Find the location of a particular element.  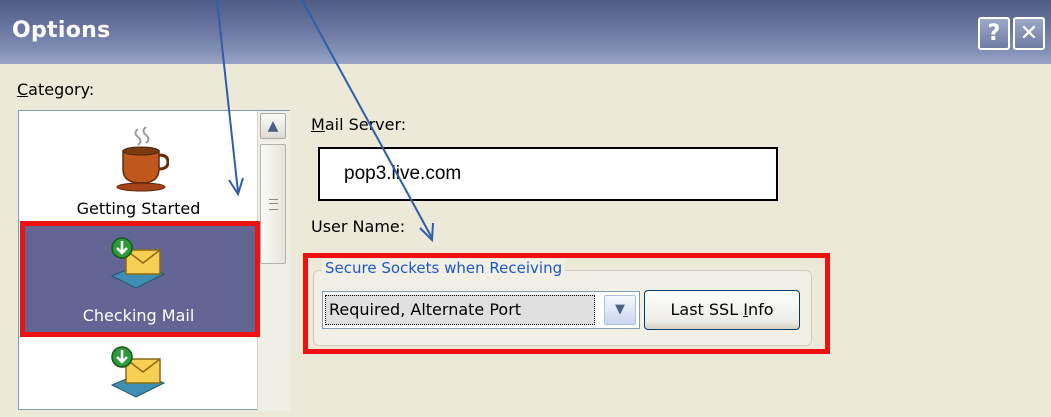

annotation-arrow-checking-mail is located at coordinates (227, 96).